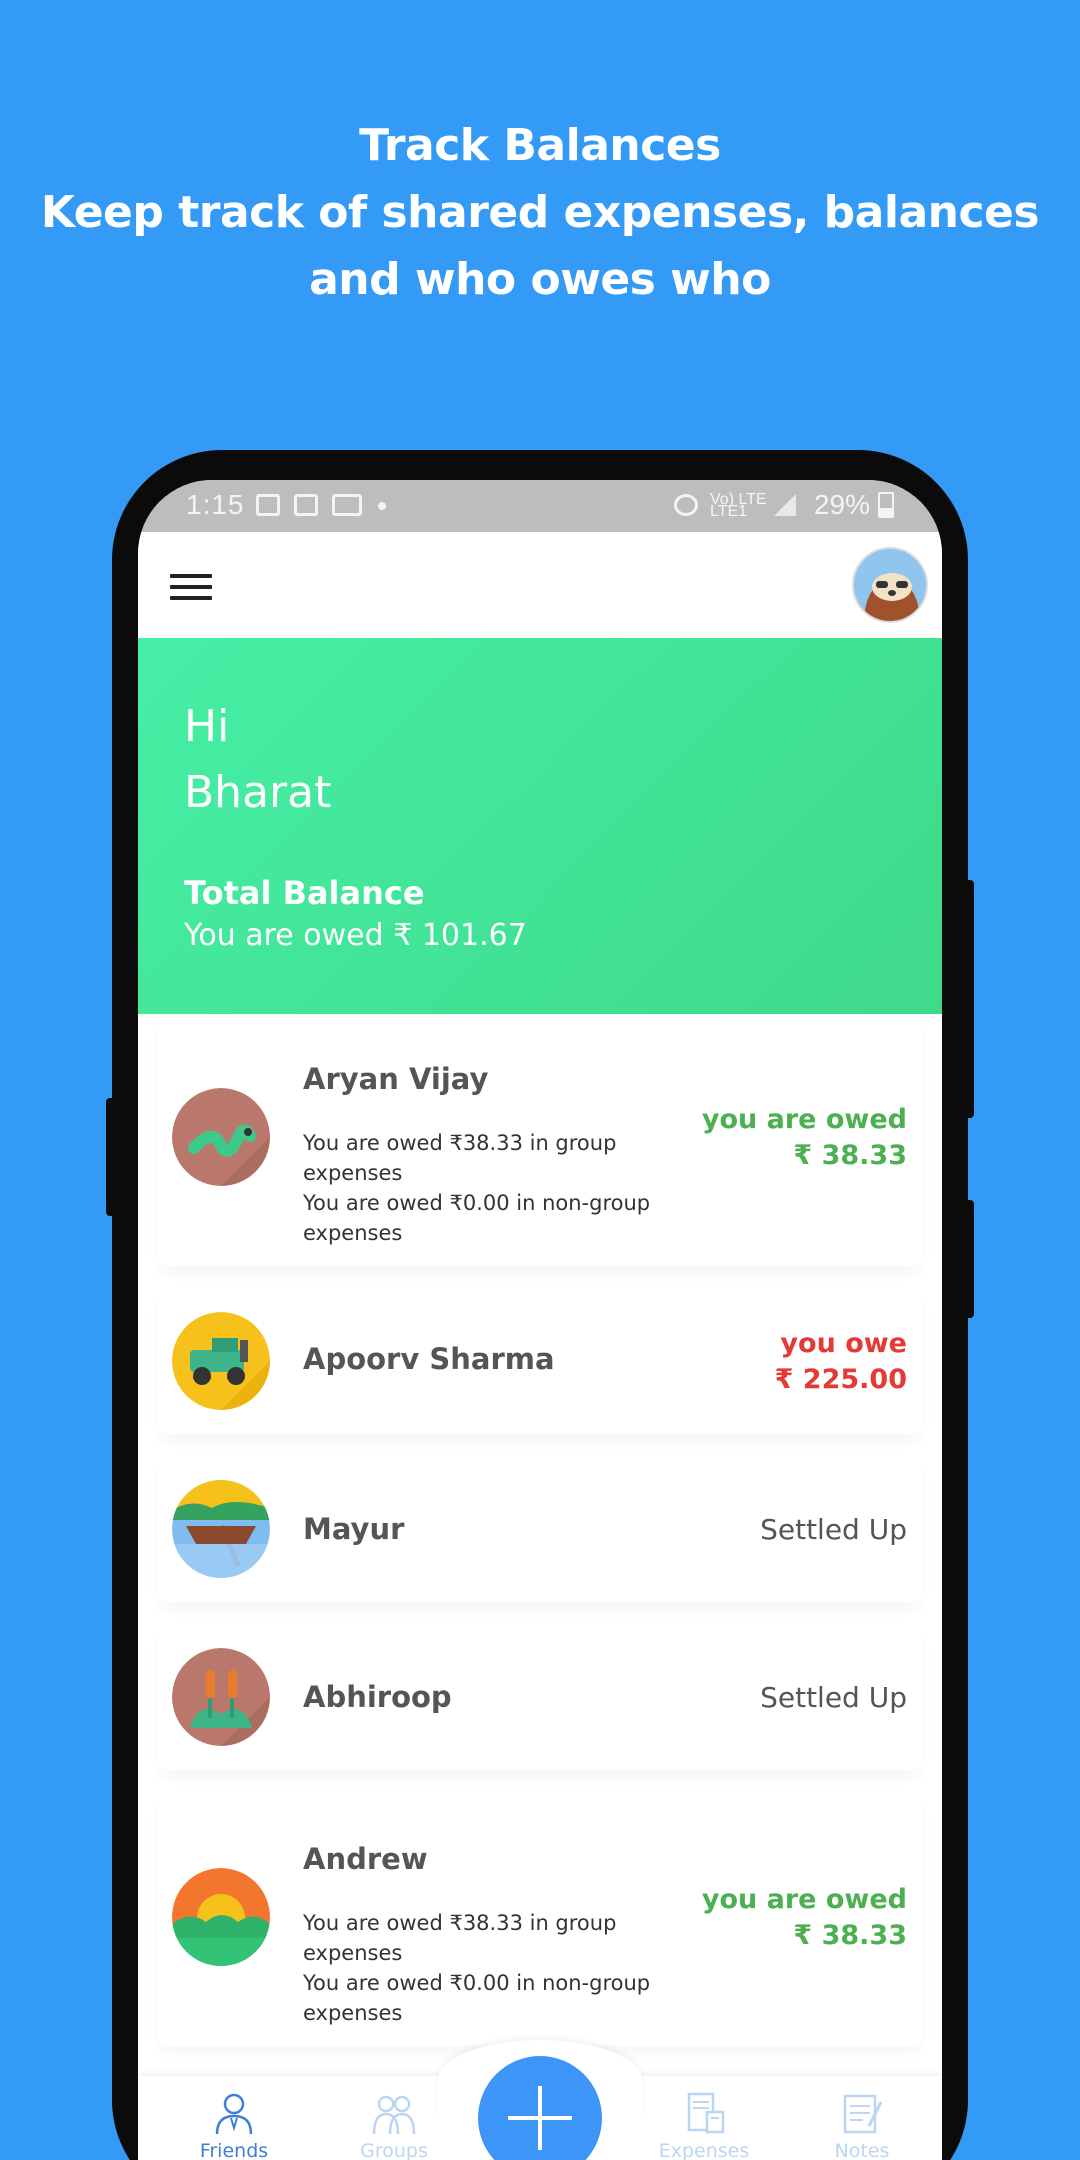 The width and height of the screenshot is (1080, 2160). I want to click on promo-subtitle-line1: Keep track of shared expenses, balances, so click(540, 212).